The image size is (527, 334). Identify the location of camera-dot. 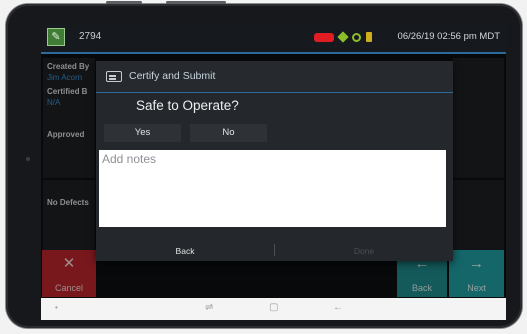
(28, 159).